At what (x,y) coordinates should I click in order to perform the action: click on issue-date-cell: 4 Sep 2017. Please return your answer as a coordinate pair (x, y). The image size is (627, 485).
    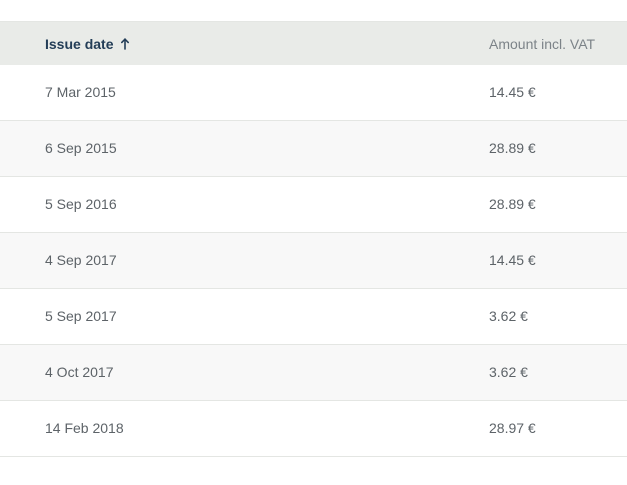
    Looking at the image, I should click on (81, 260).